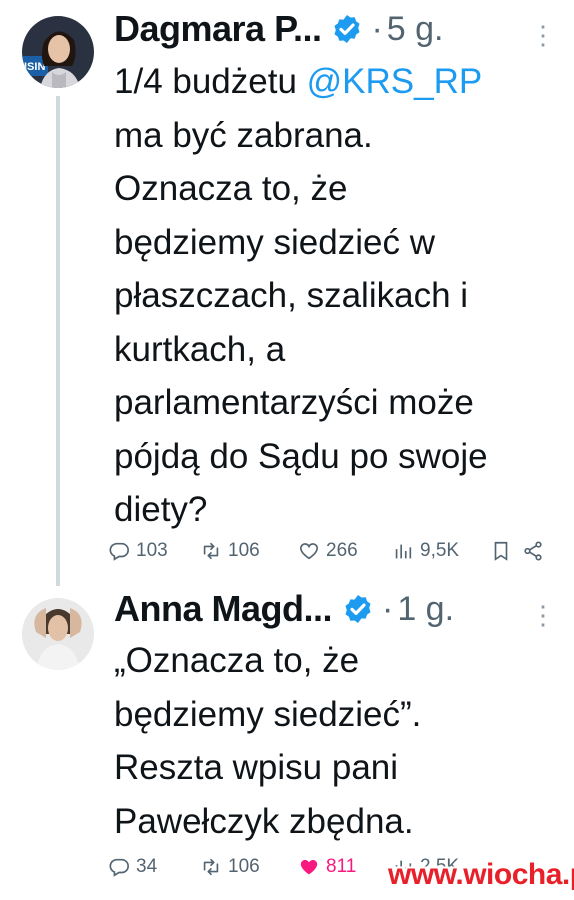 The height and width of the screenshot is (900, 574). I want to click on like-button: 266, so click(328, 551).